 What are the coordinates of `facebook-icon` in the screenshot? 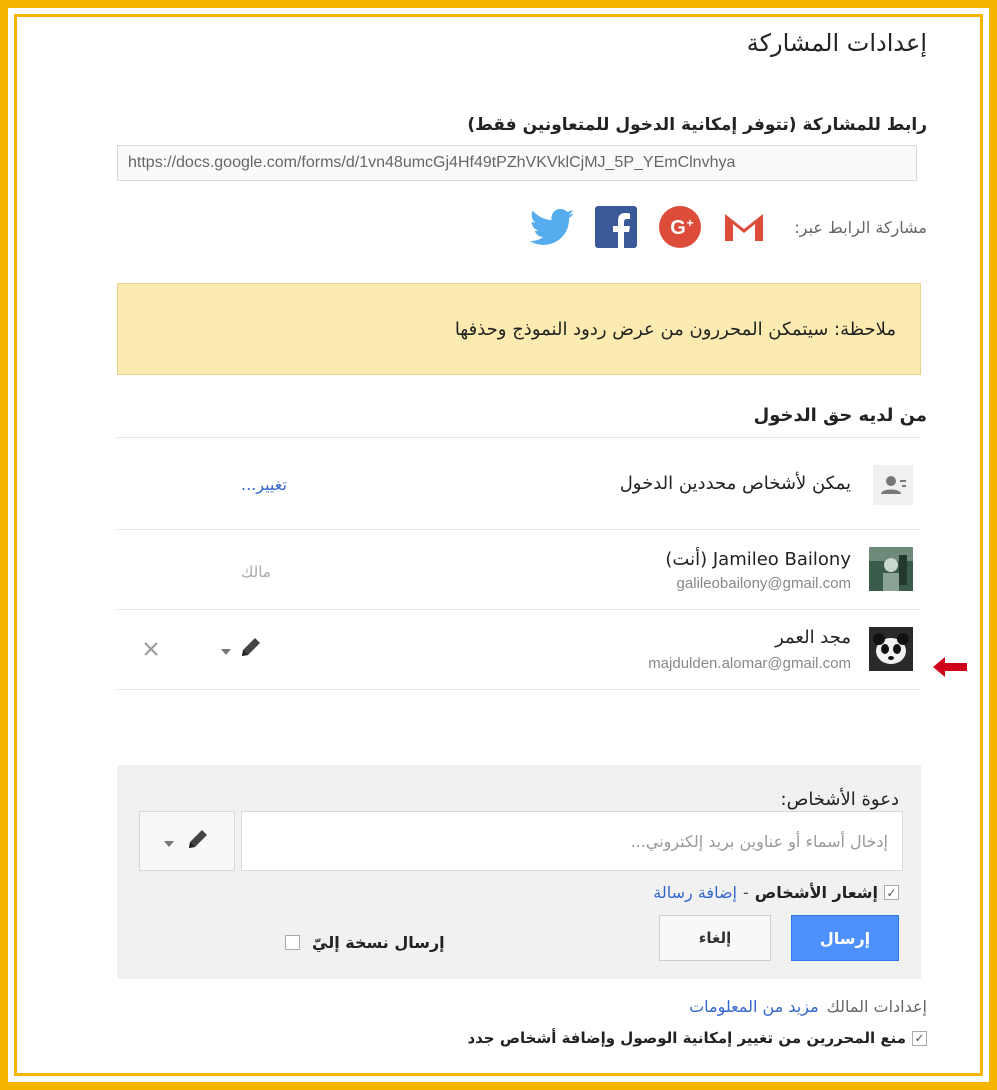 It's located at (616, 227).